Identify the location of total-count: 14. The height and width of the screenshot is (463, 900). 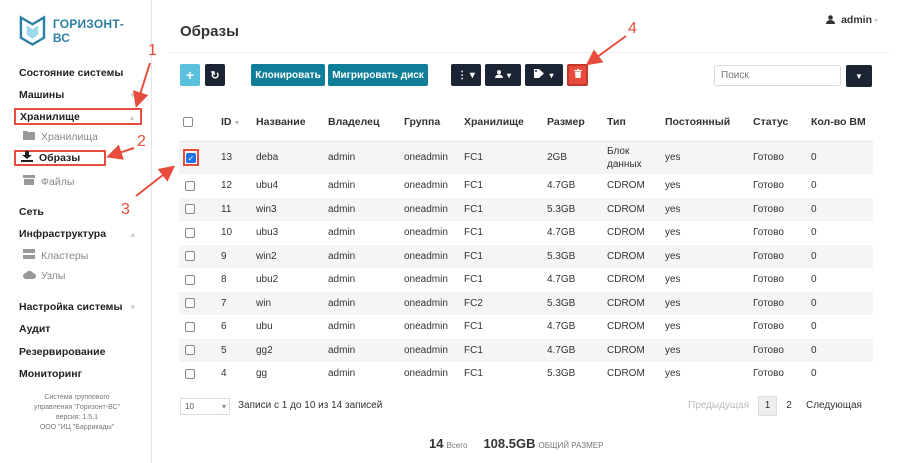
(436, 443).